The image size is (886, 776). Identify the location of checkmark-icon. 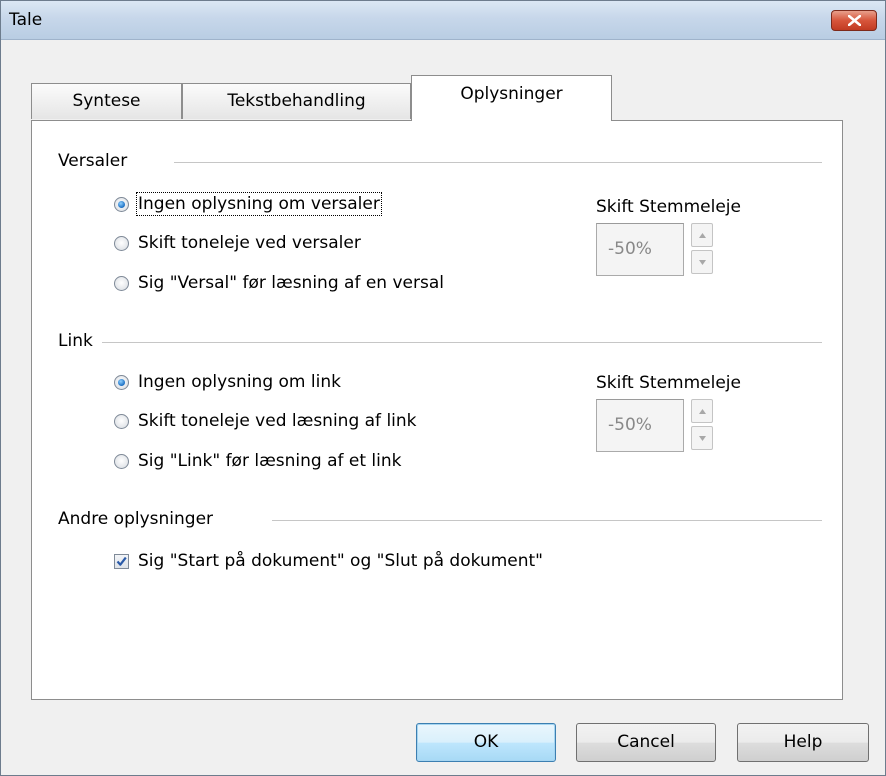
(121, 561).